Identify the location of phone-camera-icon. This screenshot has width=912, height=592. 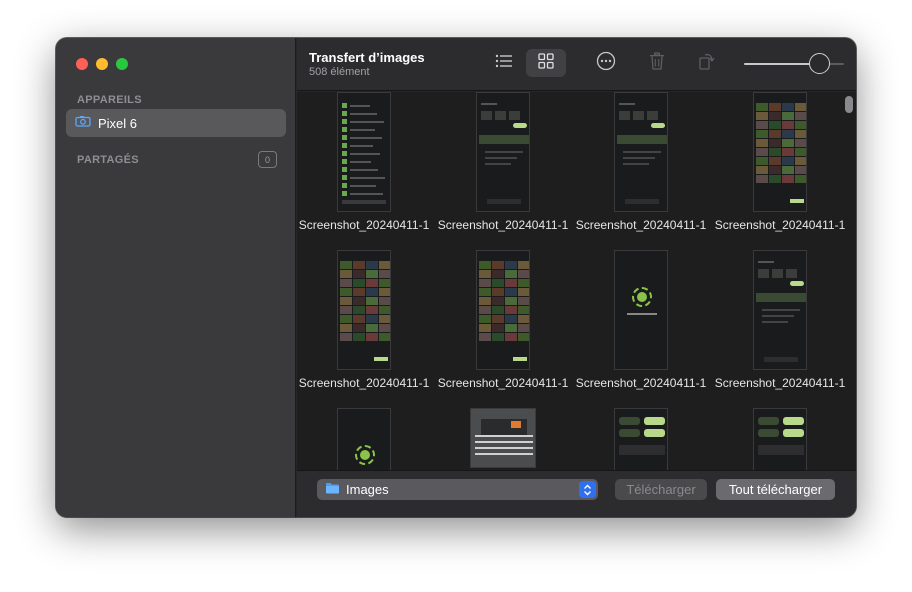
(83, 123).